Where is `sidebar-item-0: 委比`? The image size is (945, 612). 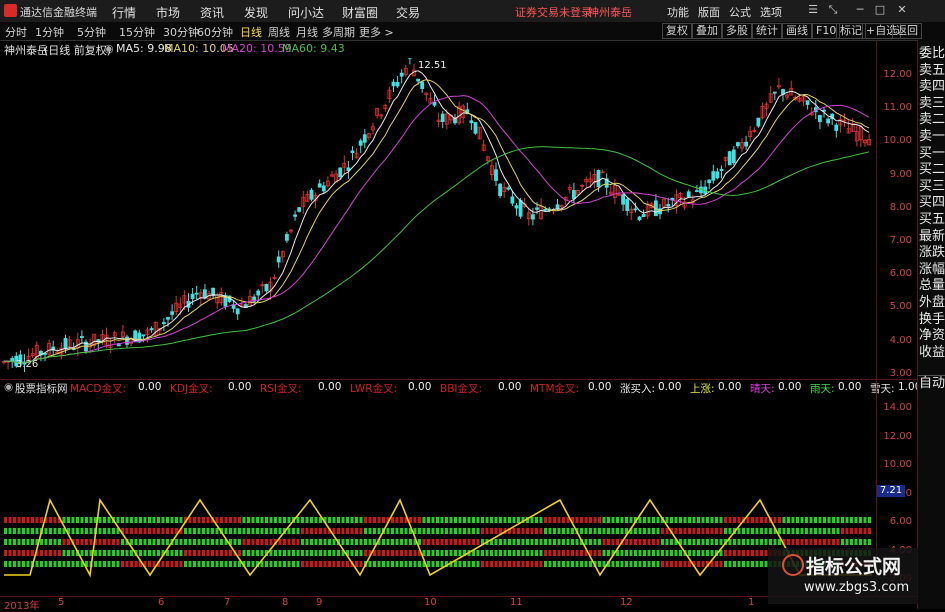 sidebar-item-0: 委比 is located at coordinates (931, 54).